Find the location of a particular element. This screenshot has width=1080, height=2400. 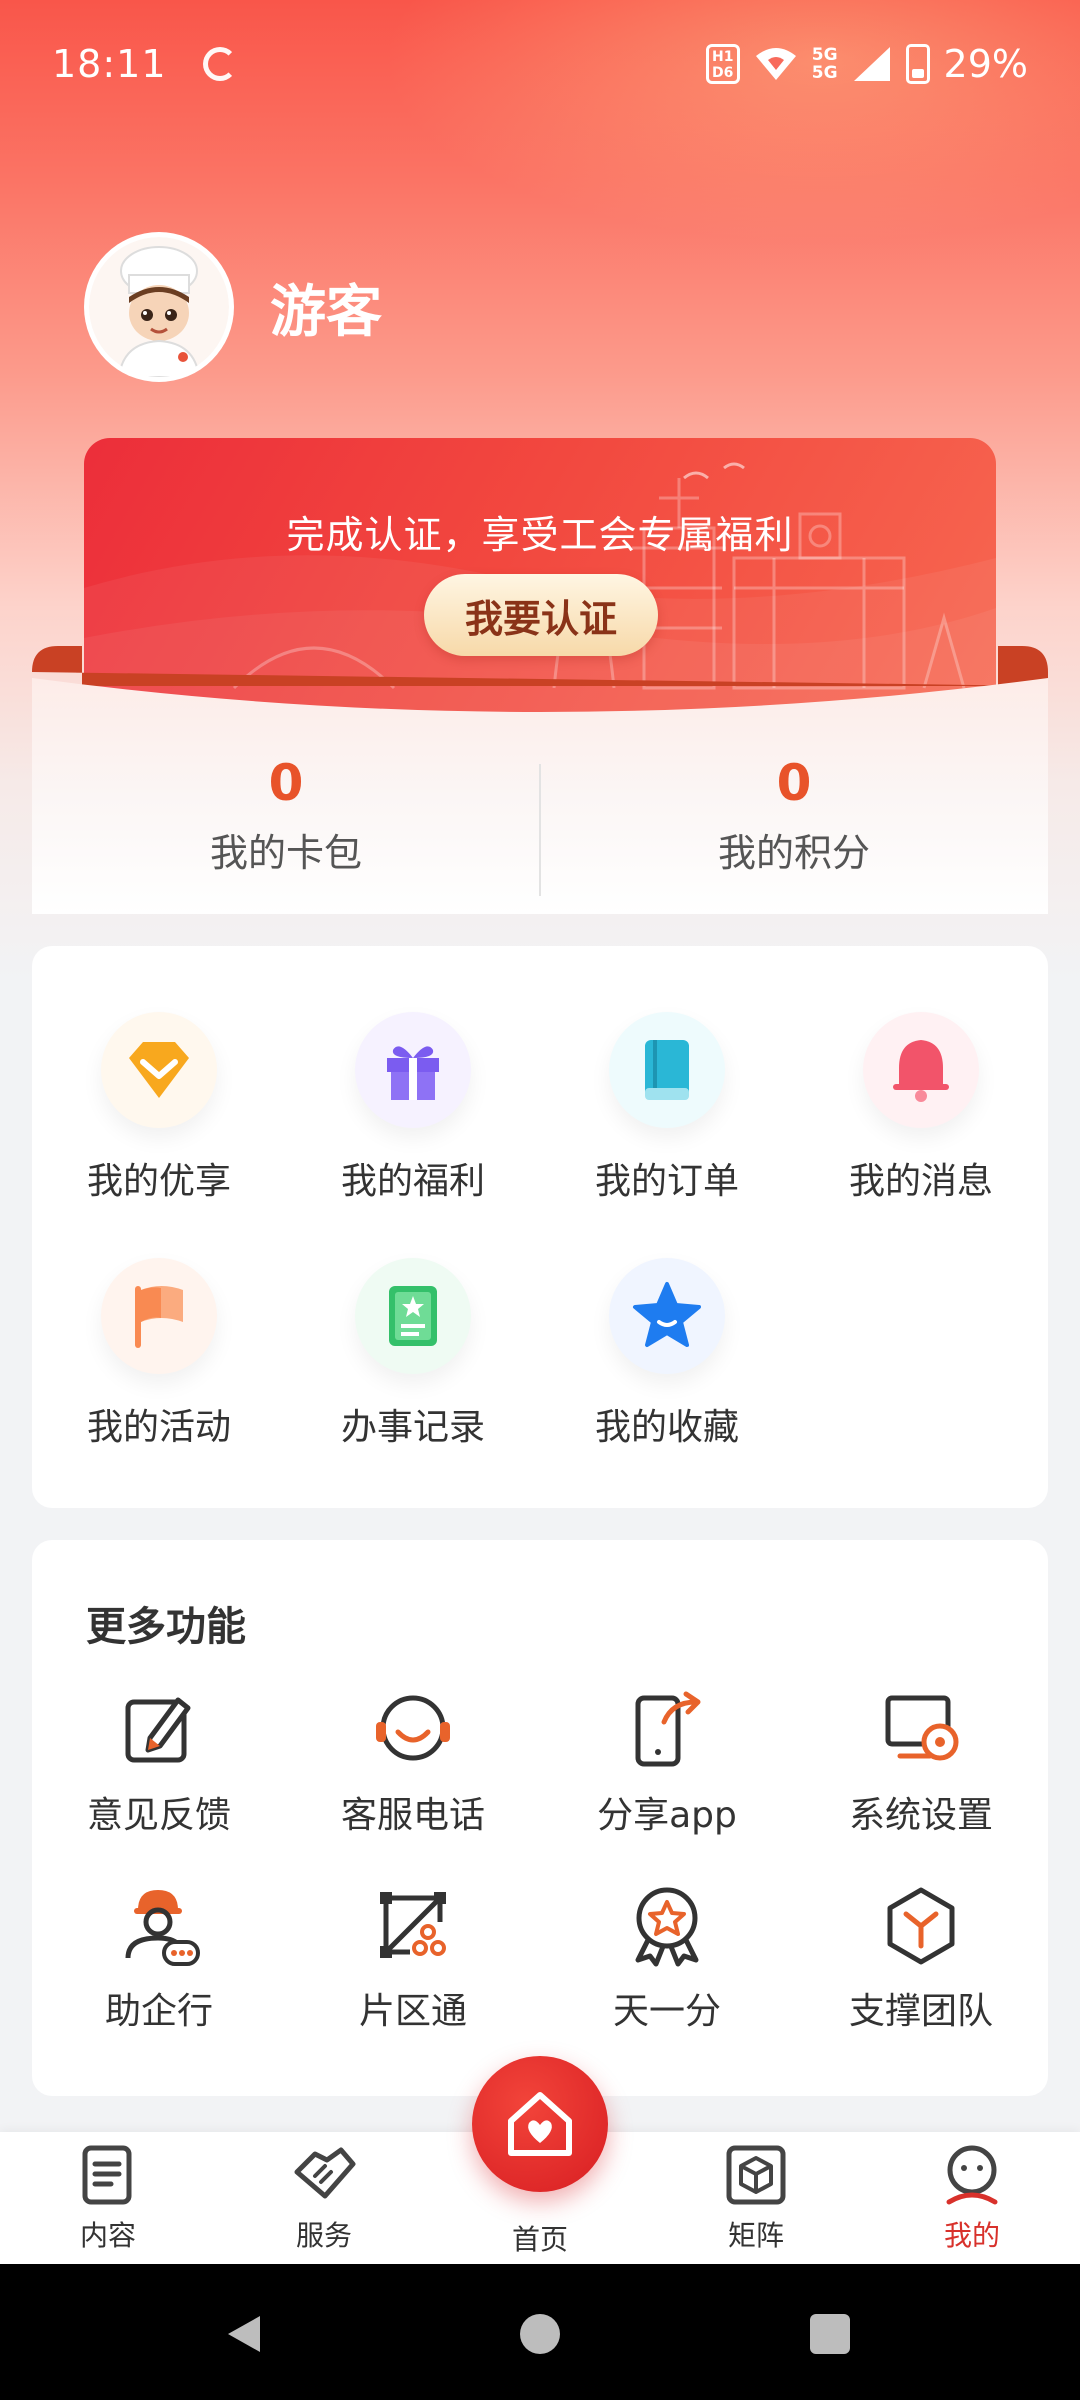

hd-icon: H1 D6 is located at coordinates (722, 64).